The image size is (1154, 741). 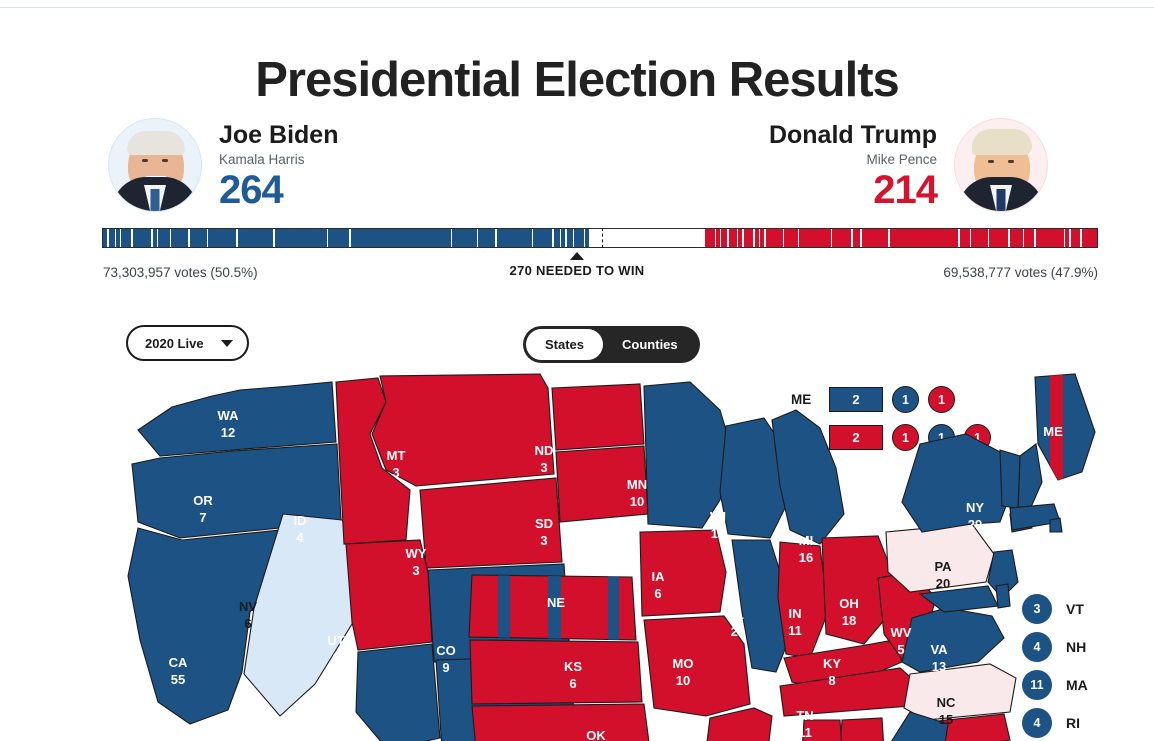 What do you see at coordinates (808, 477) in the screenshot?
I see `map-state-mi` at bounding box center [808, 477].